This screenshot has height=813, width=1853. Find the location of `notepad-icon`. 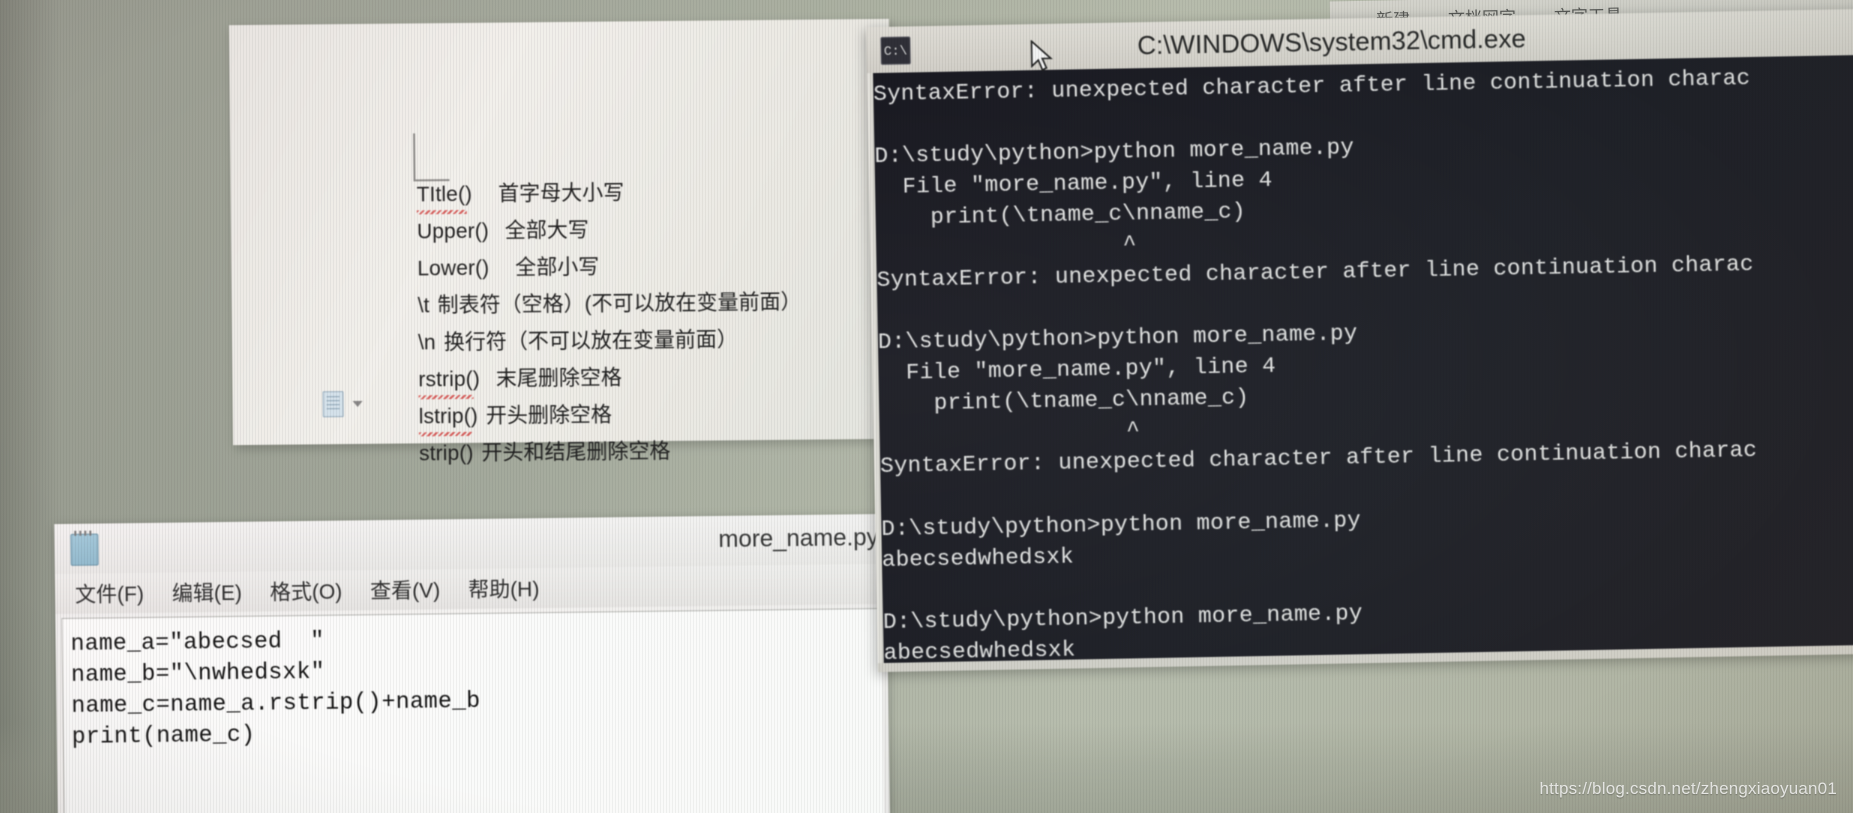

notepad-icon is located at coordinates (84, 549).